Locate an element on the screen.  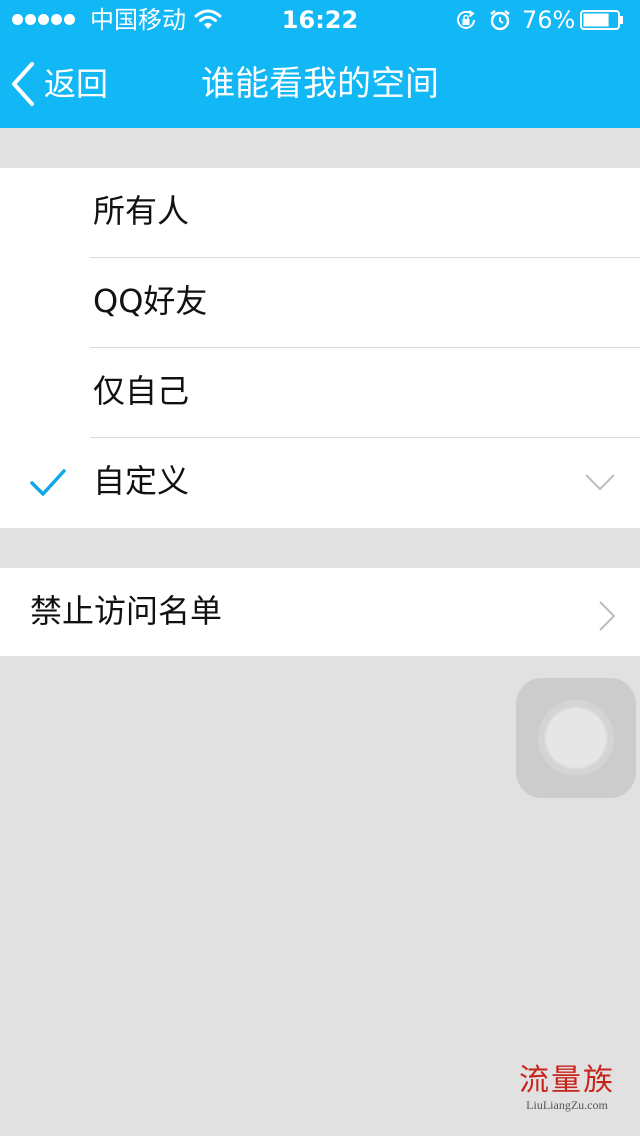
option-label: QQ好友 is located at coordinates (150, 301).